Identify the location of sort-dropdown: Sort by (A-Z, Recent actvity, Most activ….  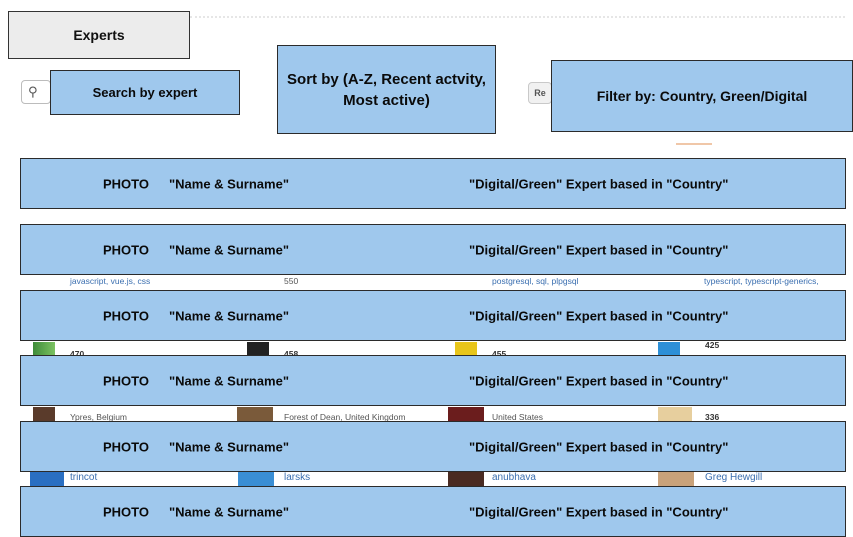
(386, 89).